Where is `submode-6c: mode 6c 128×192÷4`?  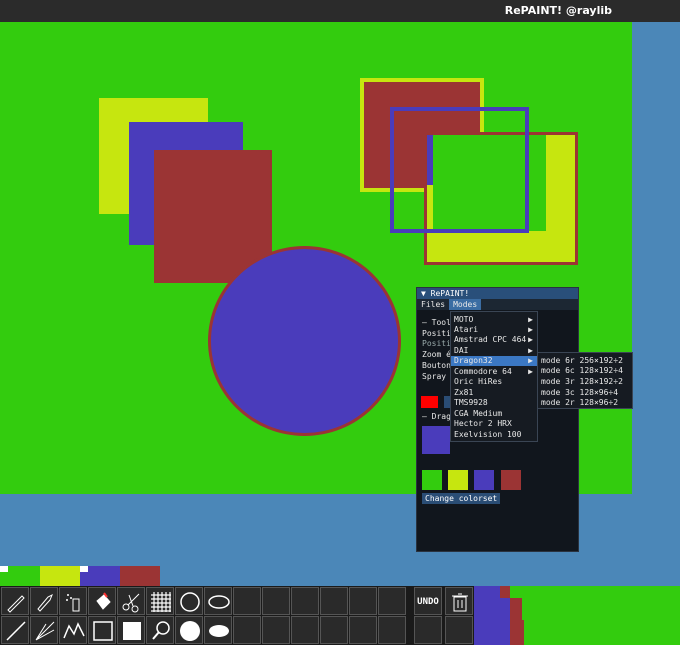
submode-6c: mode 6c 128×192÷4 is located at coordinates (582, 371).